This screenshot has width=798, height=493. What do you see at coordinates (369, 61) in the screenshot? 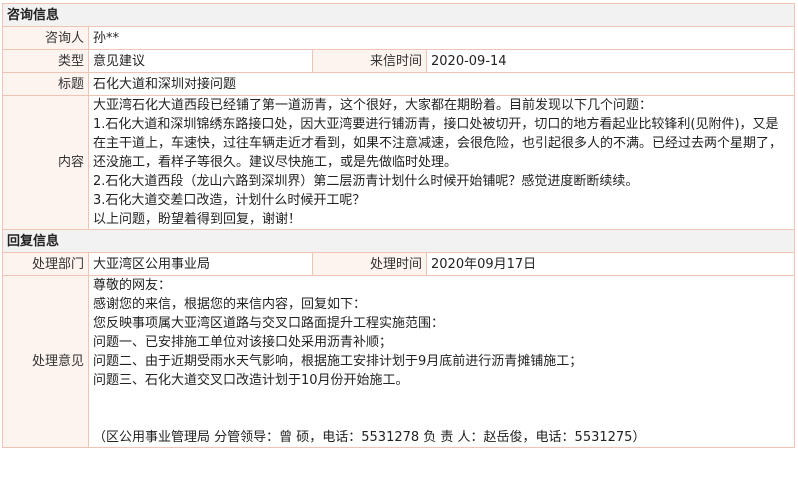
I see `letter-date-label: 来信时间` at bounding box center [369, 61].